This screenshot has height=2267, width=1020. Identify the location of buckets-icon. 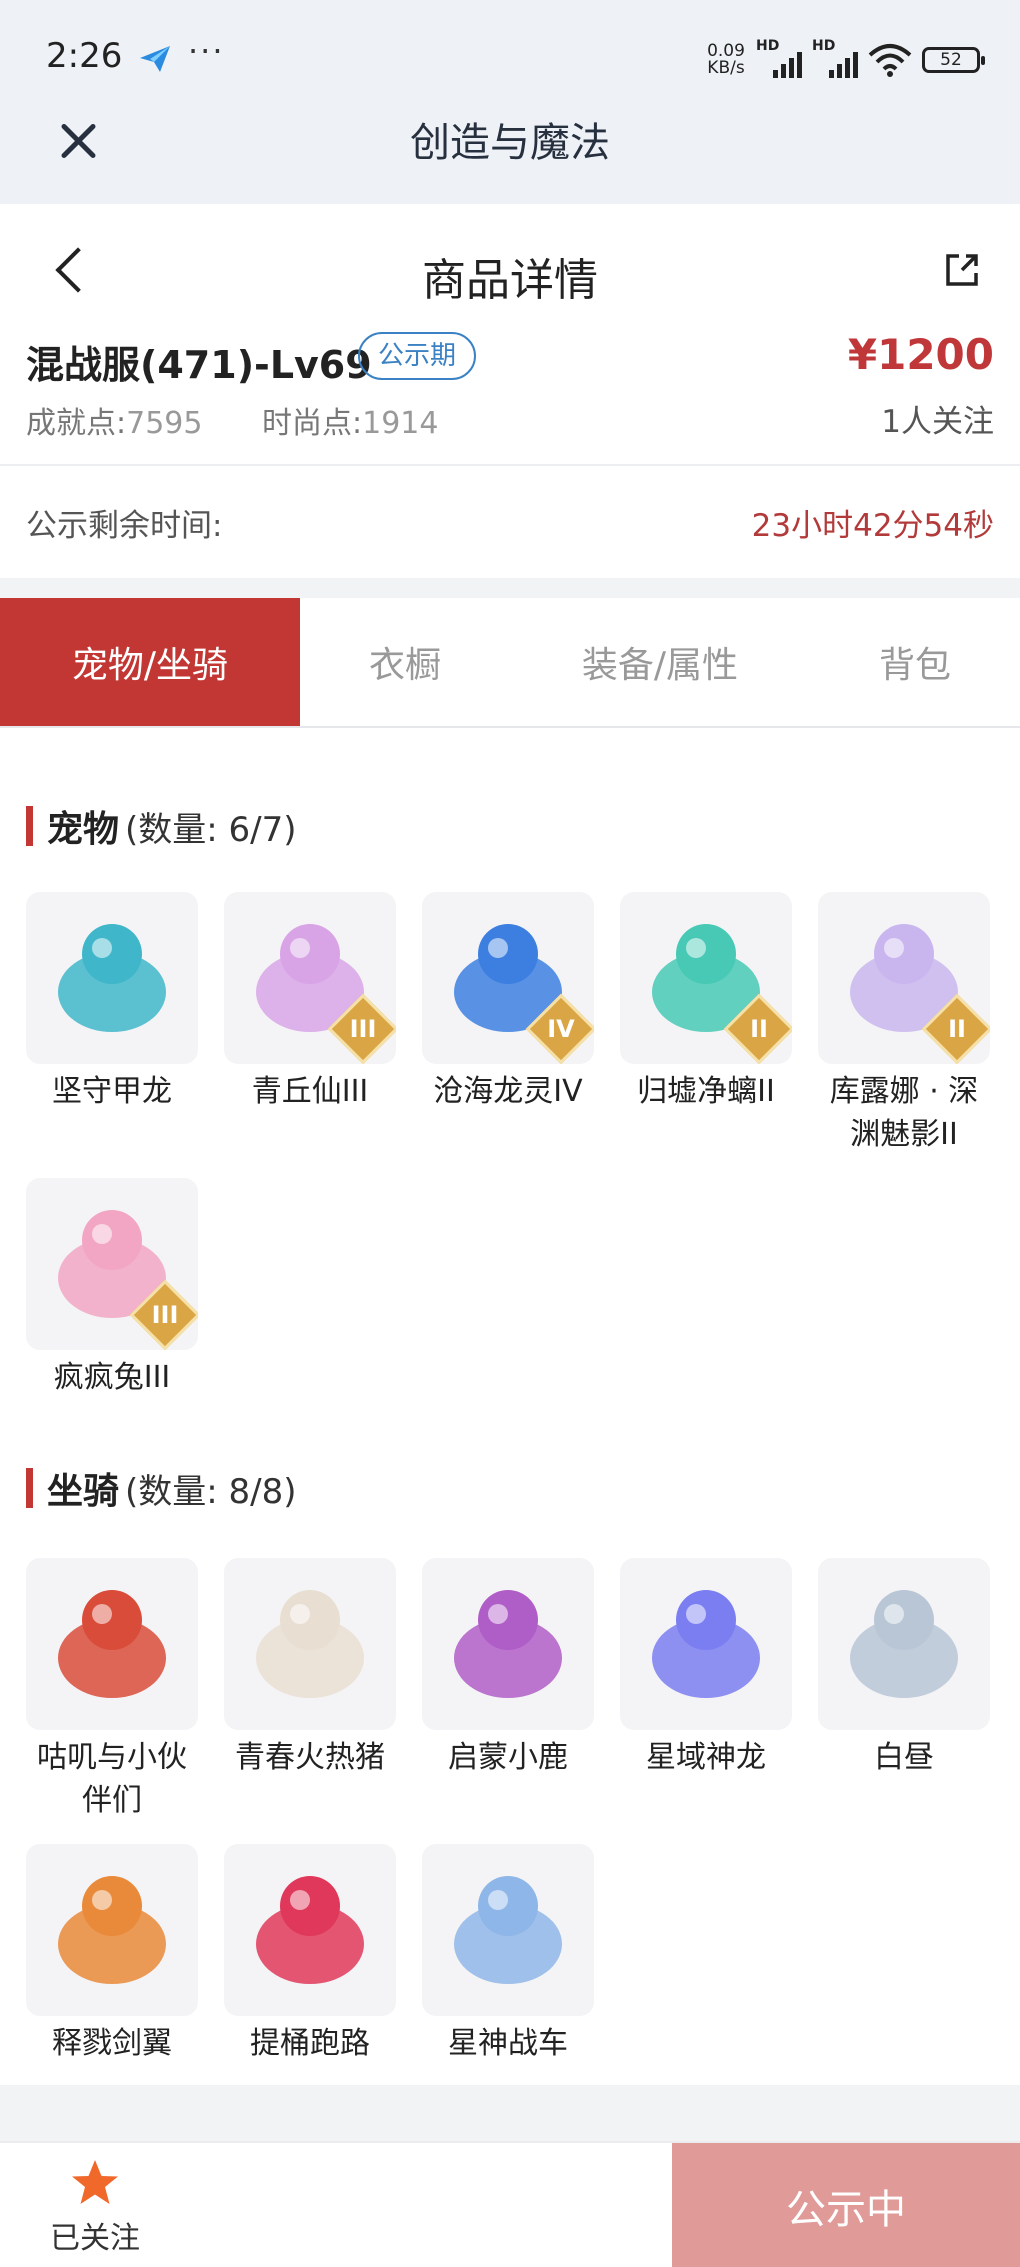
(310, 1930).